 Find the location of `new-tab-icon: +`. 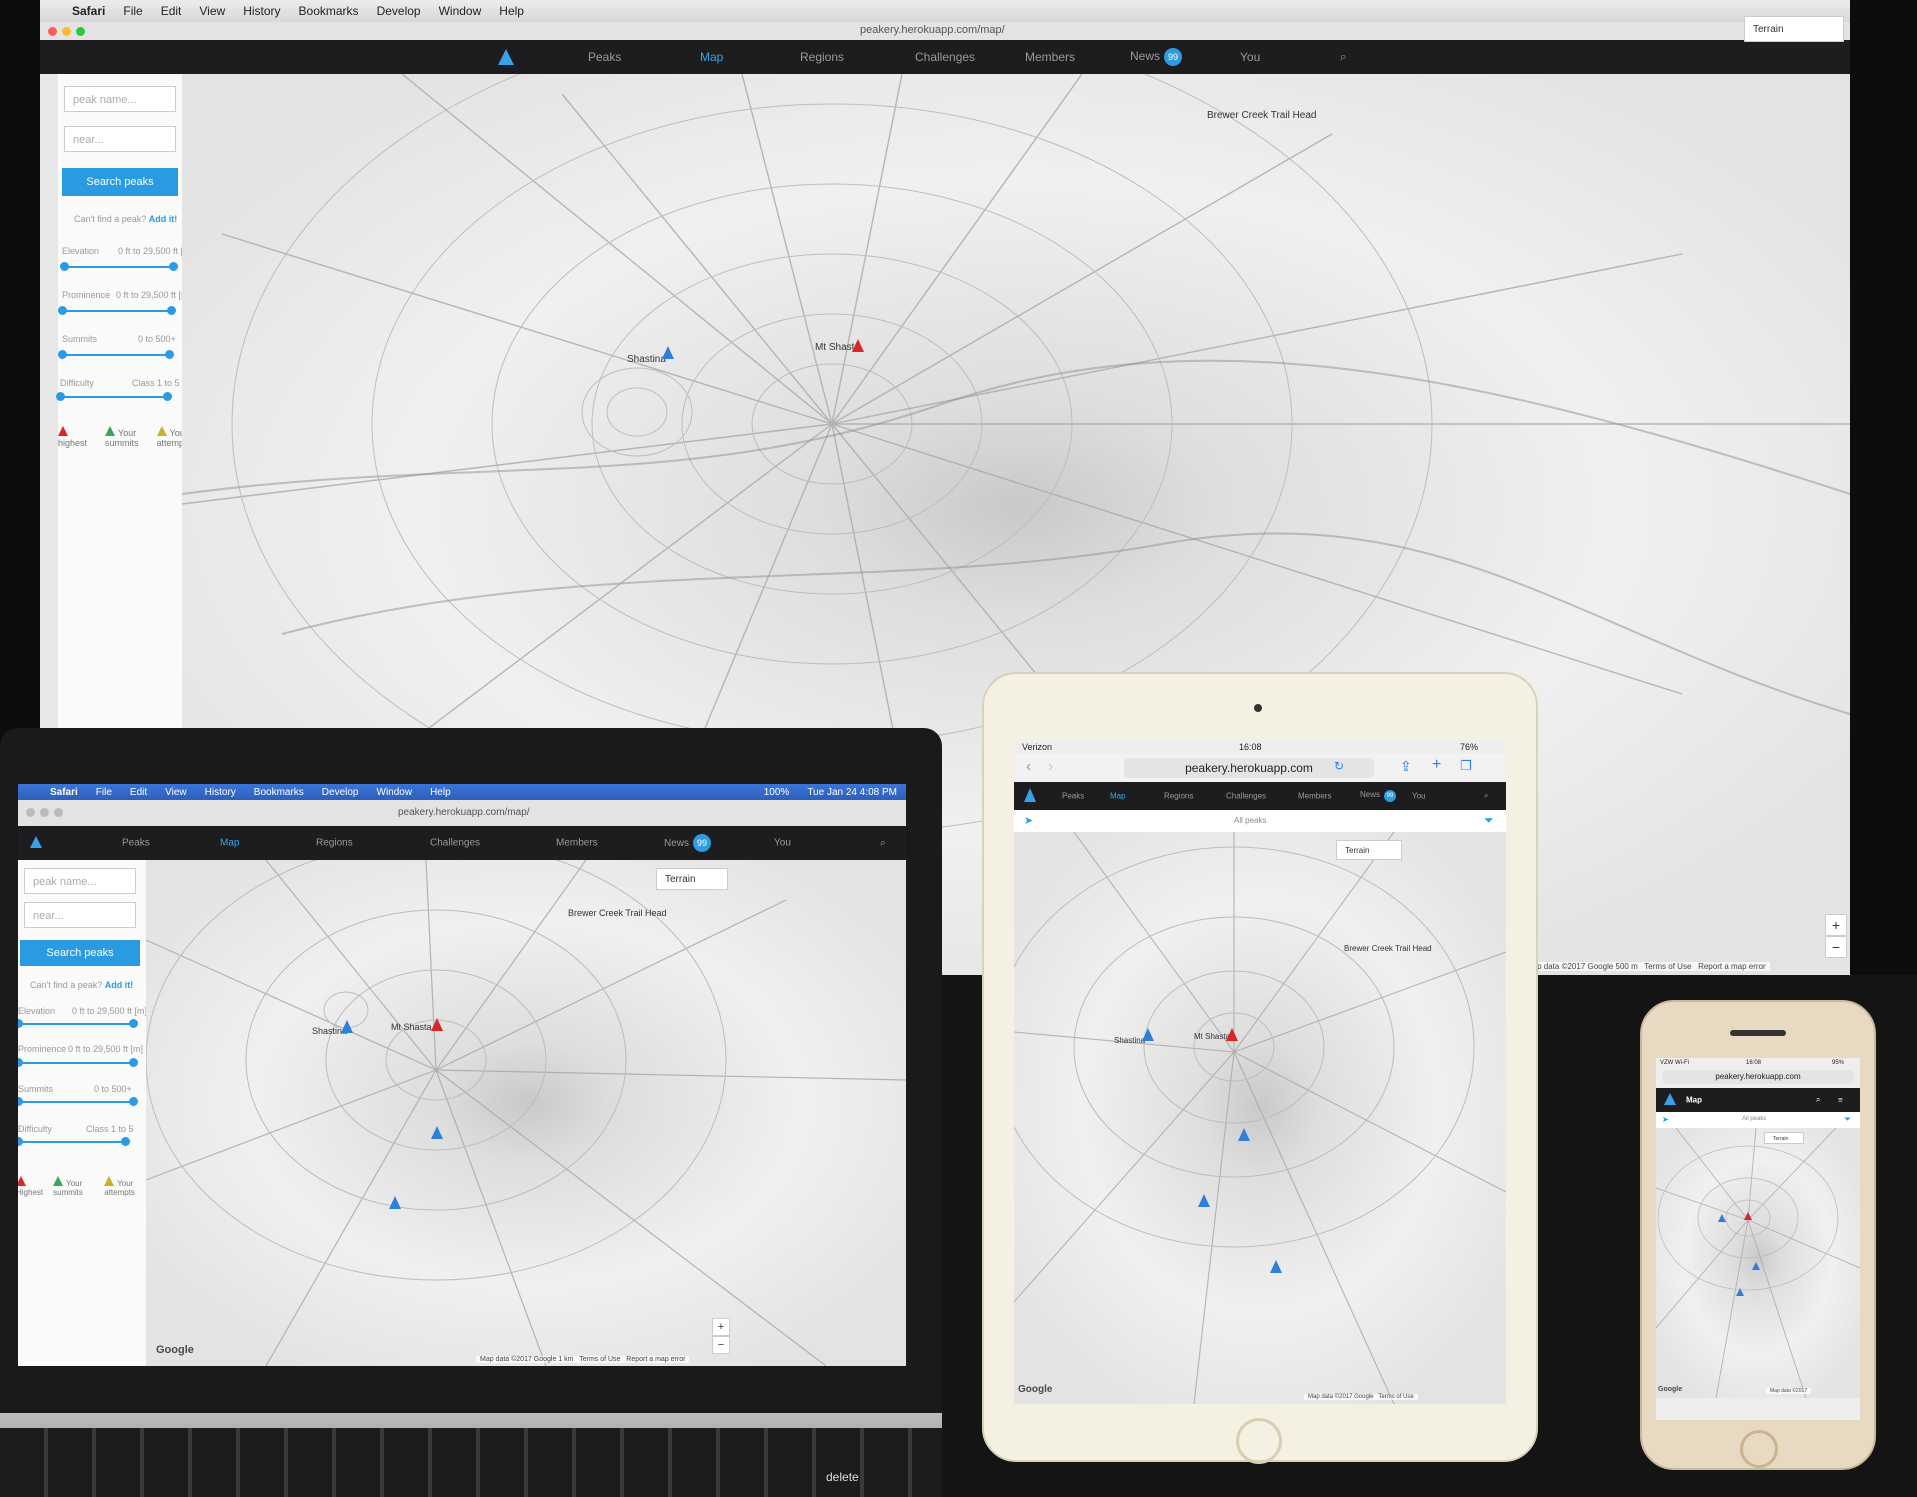

new-tab-icon: + is located at coordinates (1436, 765).